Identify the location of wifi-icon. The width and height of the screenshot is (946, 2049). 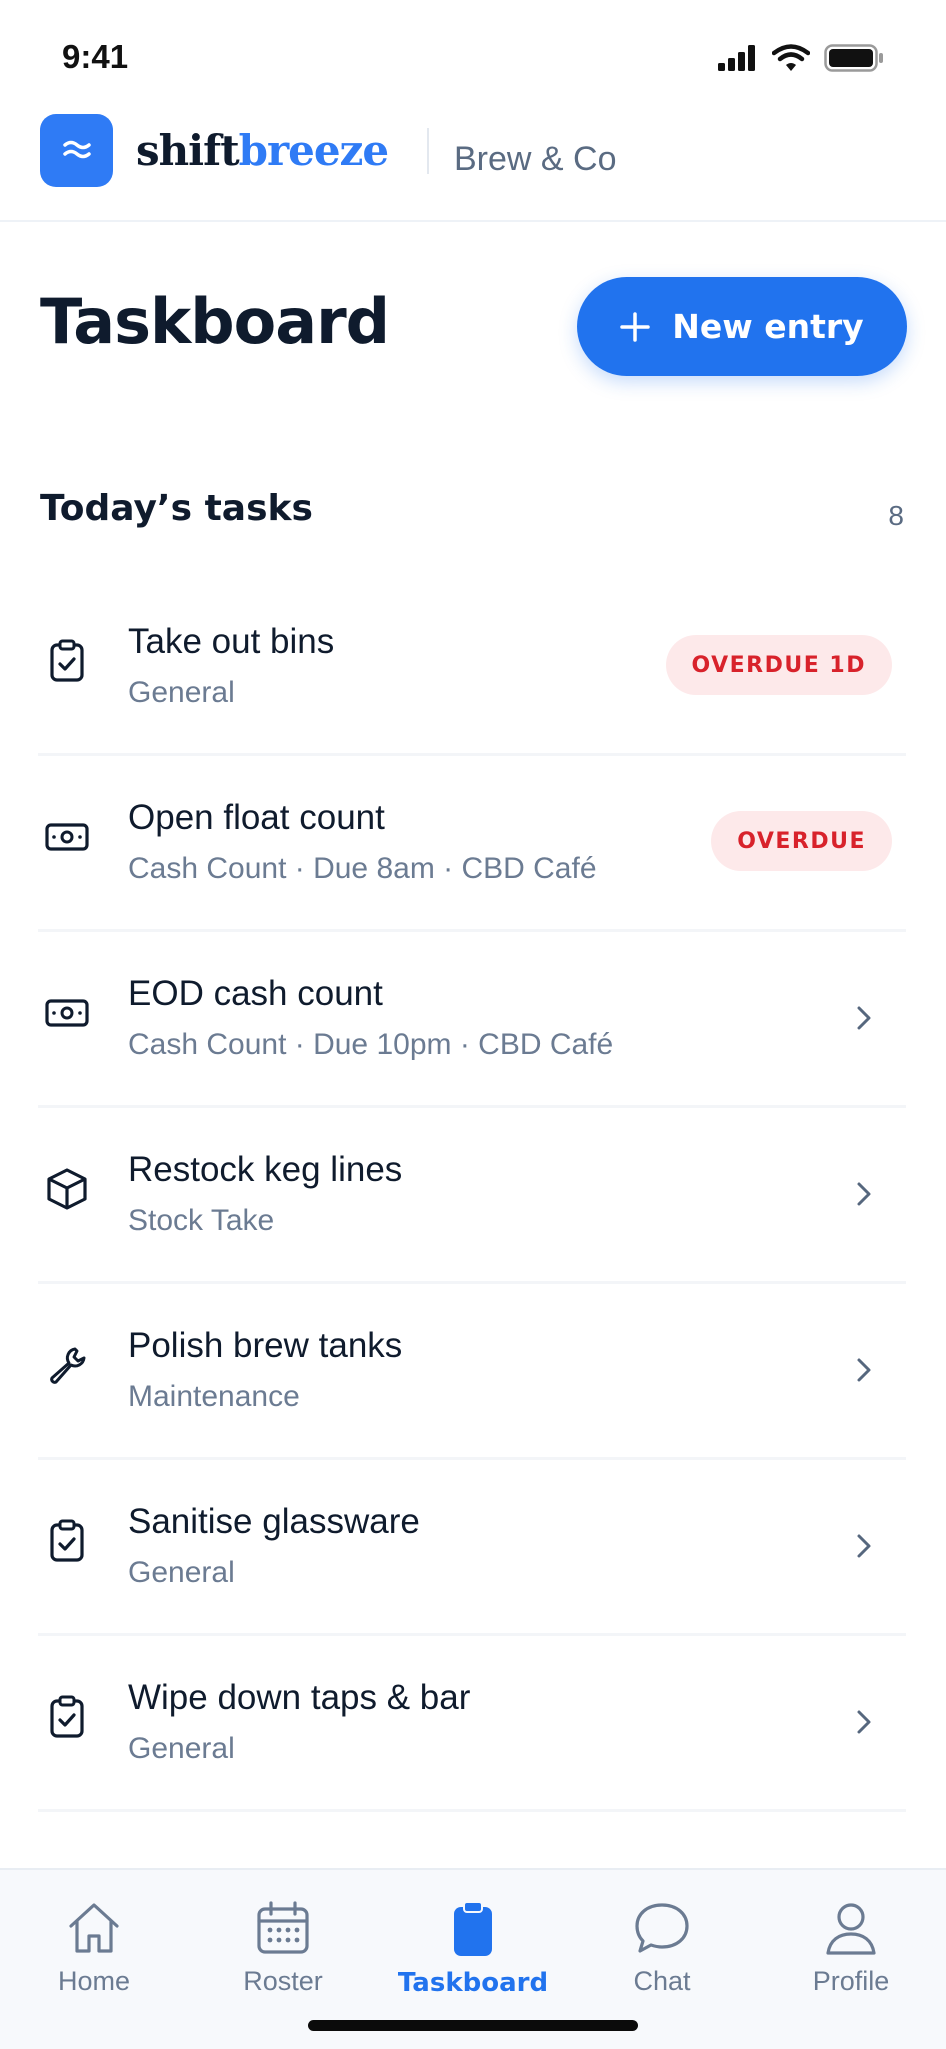
(791, 57).